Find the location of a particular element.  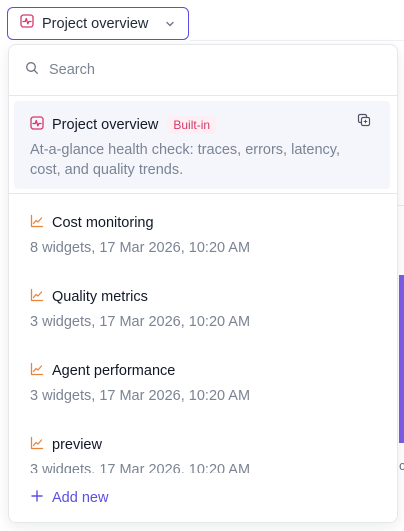

copy-icon is located at coordinates (364, 122).